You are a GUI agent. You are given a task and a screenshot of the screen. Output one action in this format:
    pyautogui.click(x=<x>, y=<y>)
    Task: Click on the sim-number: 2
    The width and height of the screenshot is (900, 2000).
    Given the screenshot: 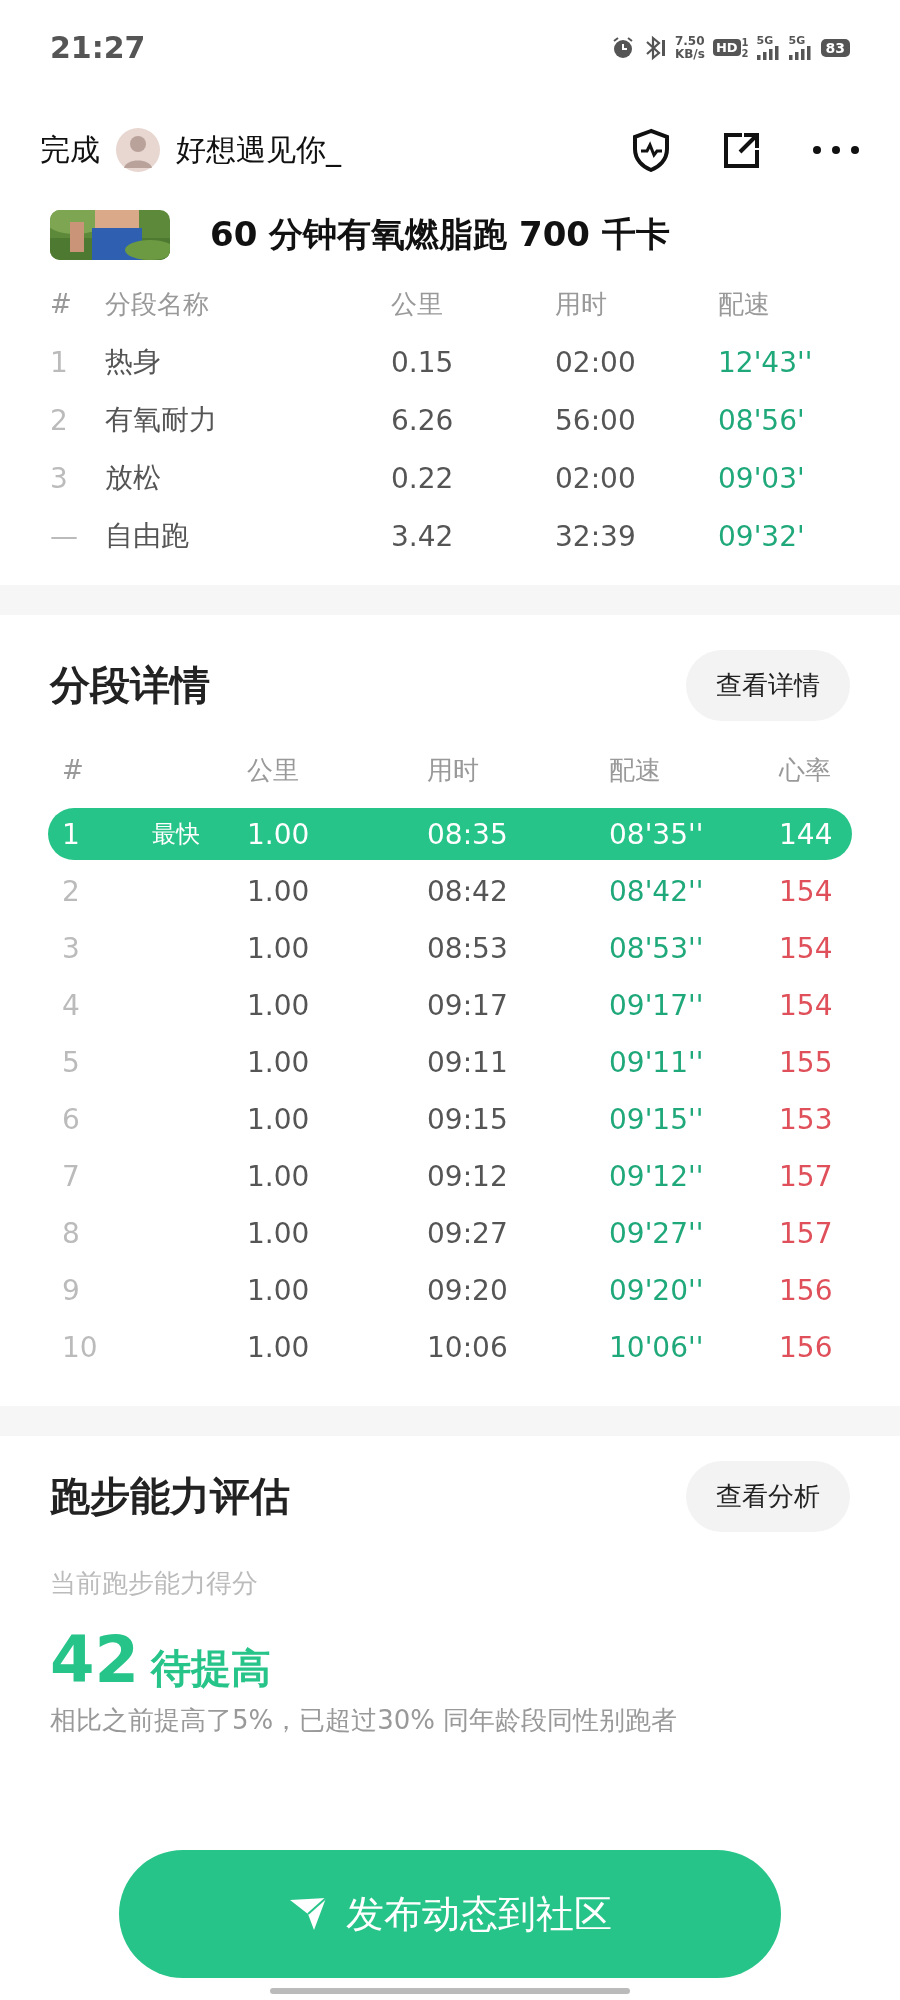 What is the action you would take?
    pyautogui.click(x=745, y=53)
    